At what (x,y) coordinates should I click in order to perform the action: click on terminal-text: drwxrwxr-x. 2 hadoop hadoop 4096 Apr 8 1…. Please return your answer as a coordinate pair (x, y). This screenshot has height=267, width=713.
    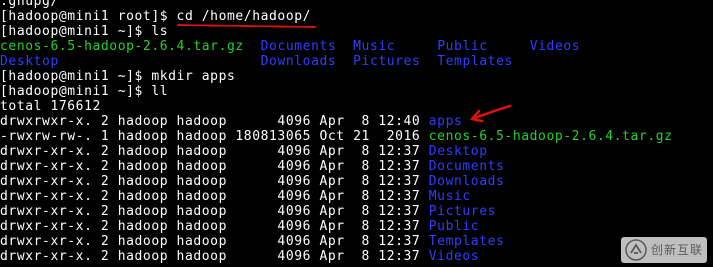
    Looking at the image, I should click on (214, 121).